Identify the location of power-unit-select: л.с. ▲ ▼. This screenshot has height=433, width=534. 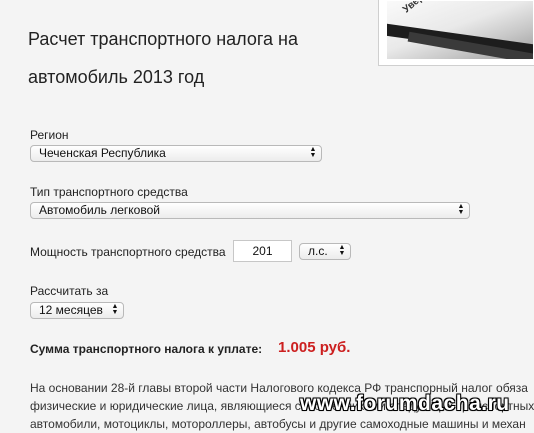
(325, 251).